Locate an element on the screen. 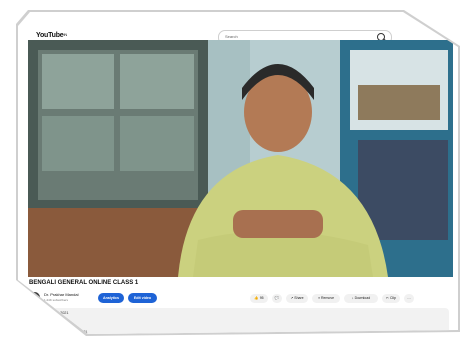 The width and height of the screenshot is (469, 354). subscriber-count: 1.24K subscribers is located at coordinates (56, 300).